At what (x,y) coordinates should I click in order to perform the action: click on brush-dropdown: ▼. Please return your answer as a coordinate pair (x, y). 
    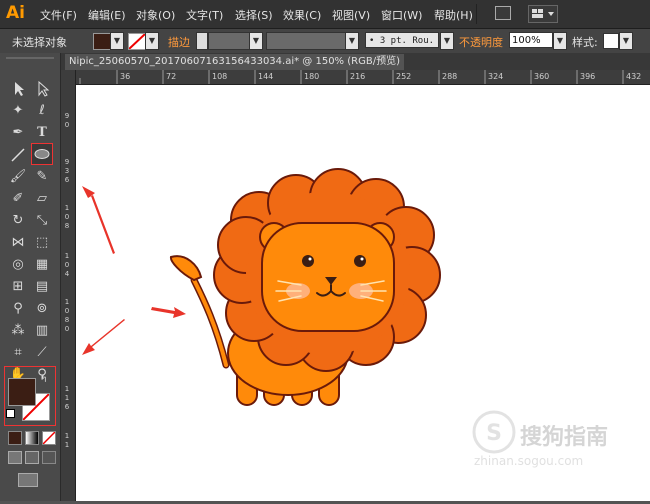
    Looking at the image, I should click on (447, 41).